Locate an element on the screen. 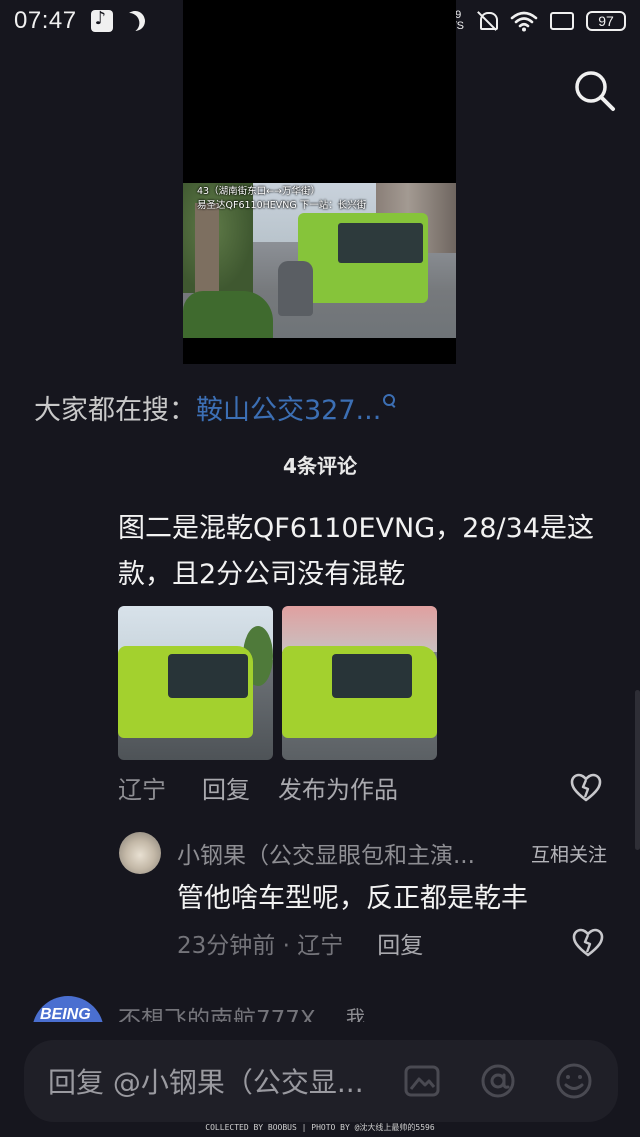 This screenshot has width=640, height=1137. video-frame: 43（湖南街东口←→万华街） 易圣达QF6110HEVNG 下一站：长兴街 is located at coordinates (319, 260).